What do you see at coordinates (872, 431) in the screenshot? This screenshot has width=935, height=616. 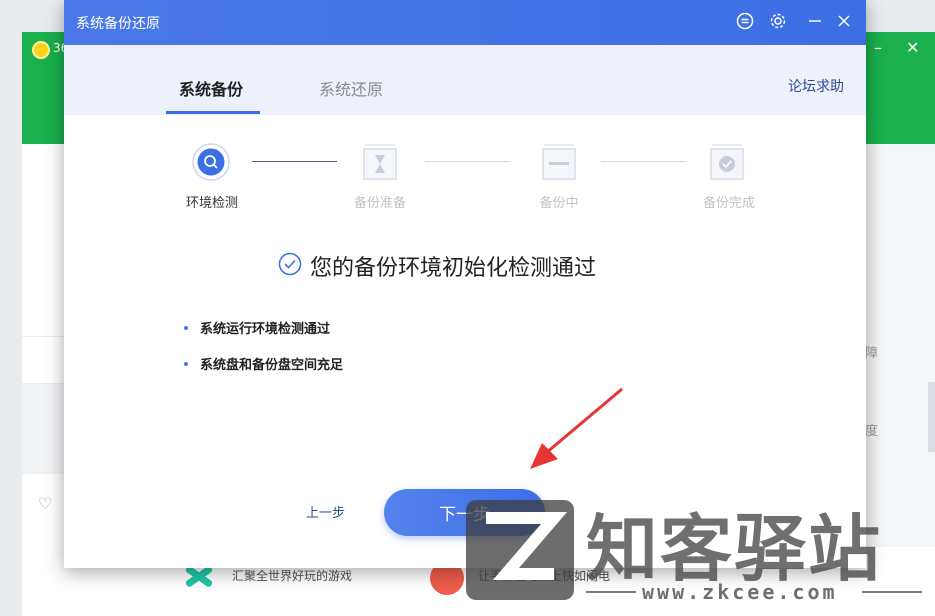 I see `background-right-text: 度` at bounding box center [872, 431].